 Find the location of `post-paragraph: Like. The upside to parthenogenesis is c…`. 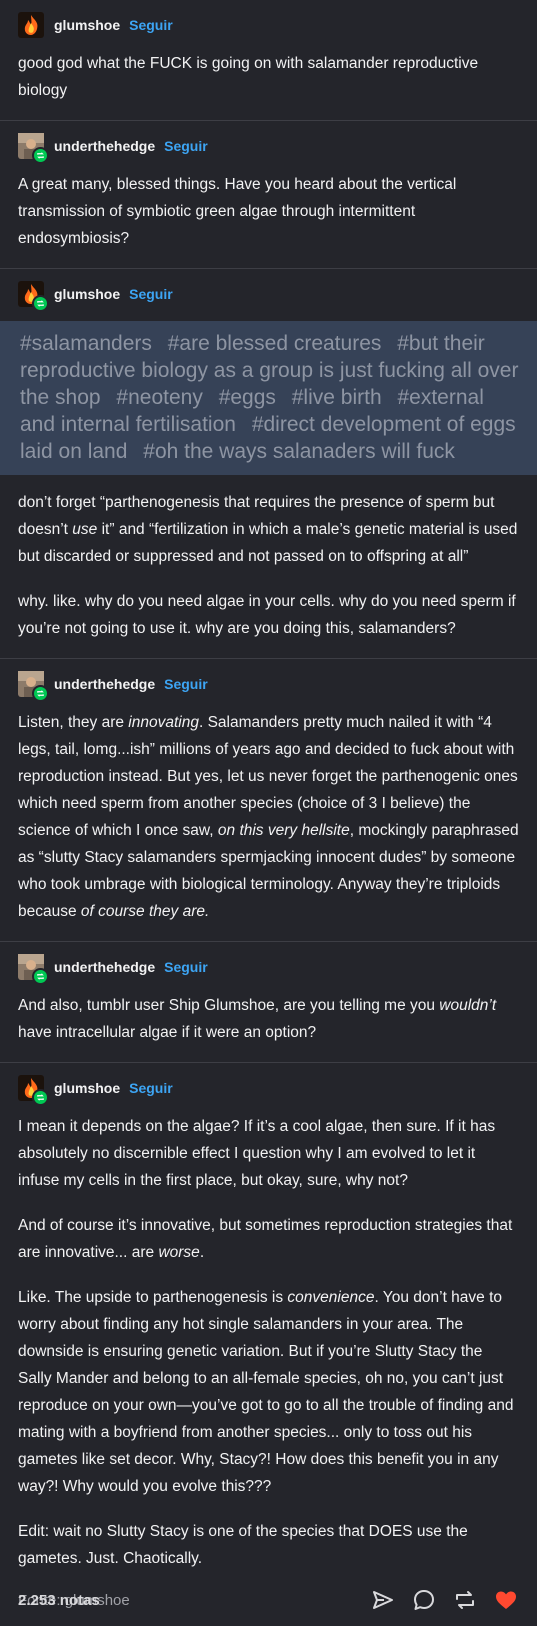

post-paragraph: Like. The upside to parthenogenesis is c… is located at coordinates (268, 1392).